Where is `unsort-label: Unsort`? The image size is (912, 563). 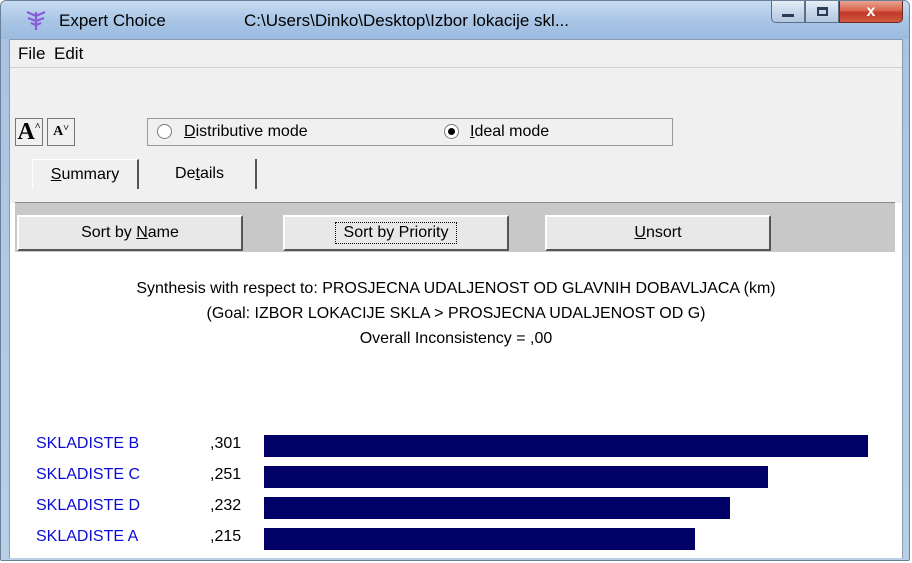 unsort-label: Unsort is located at coordinates (658, 232).